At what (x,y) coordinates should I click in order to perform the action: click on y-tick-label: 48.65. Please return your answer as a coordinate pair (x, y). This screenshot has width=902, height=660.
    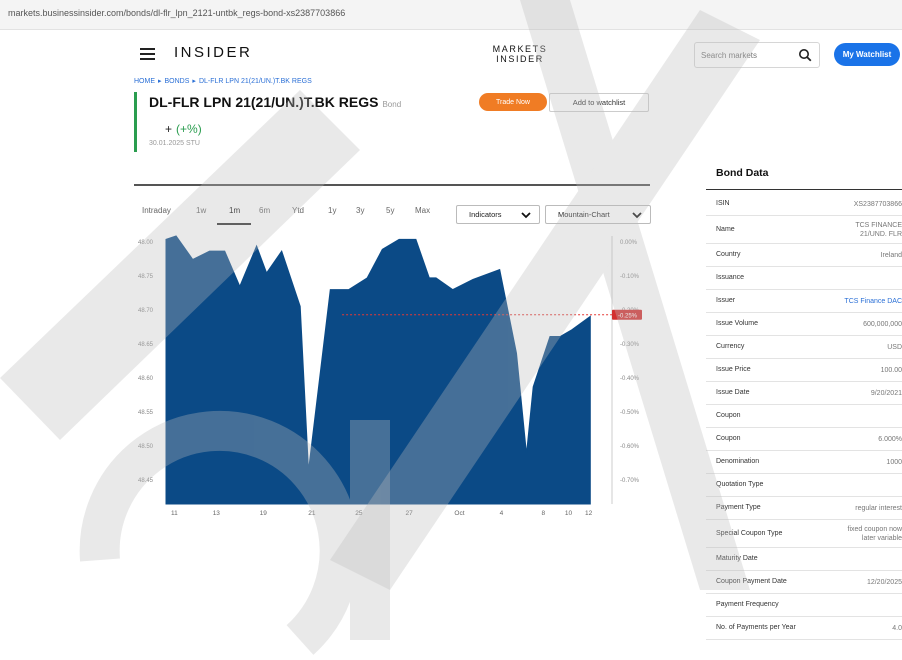
    Looking at the image, I should click on (146, 345).